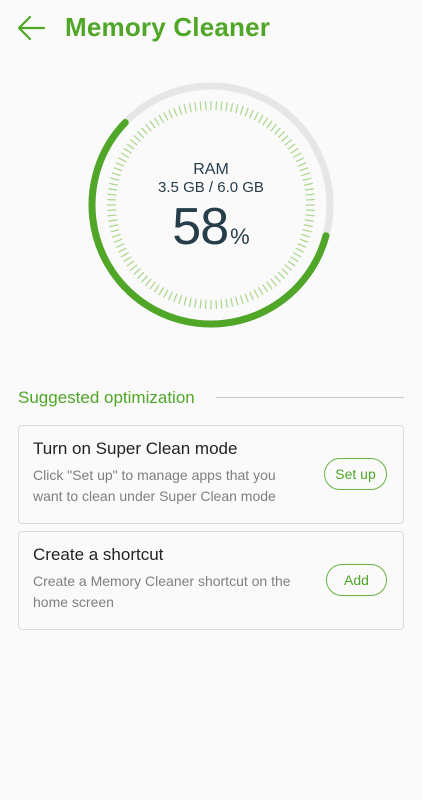  Describe the element at coordinates (135, 448) in the screenshot. I see `card-title: Turn on Super Clean mode` at that location.